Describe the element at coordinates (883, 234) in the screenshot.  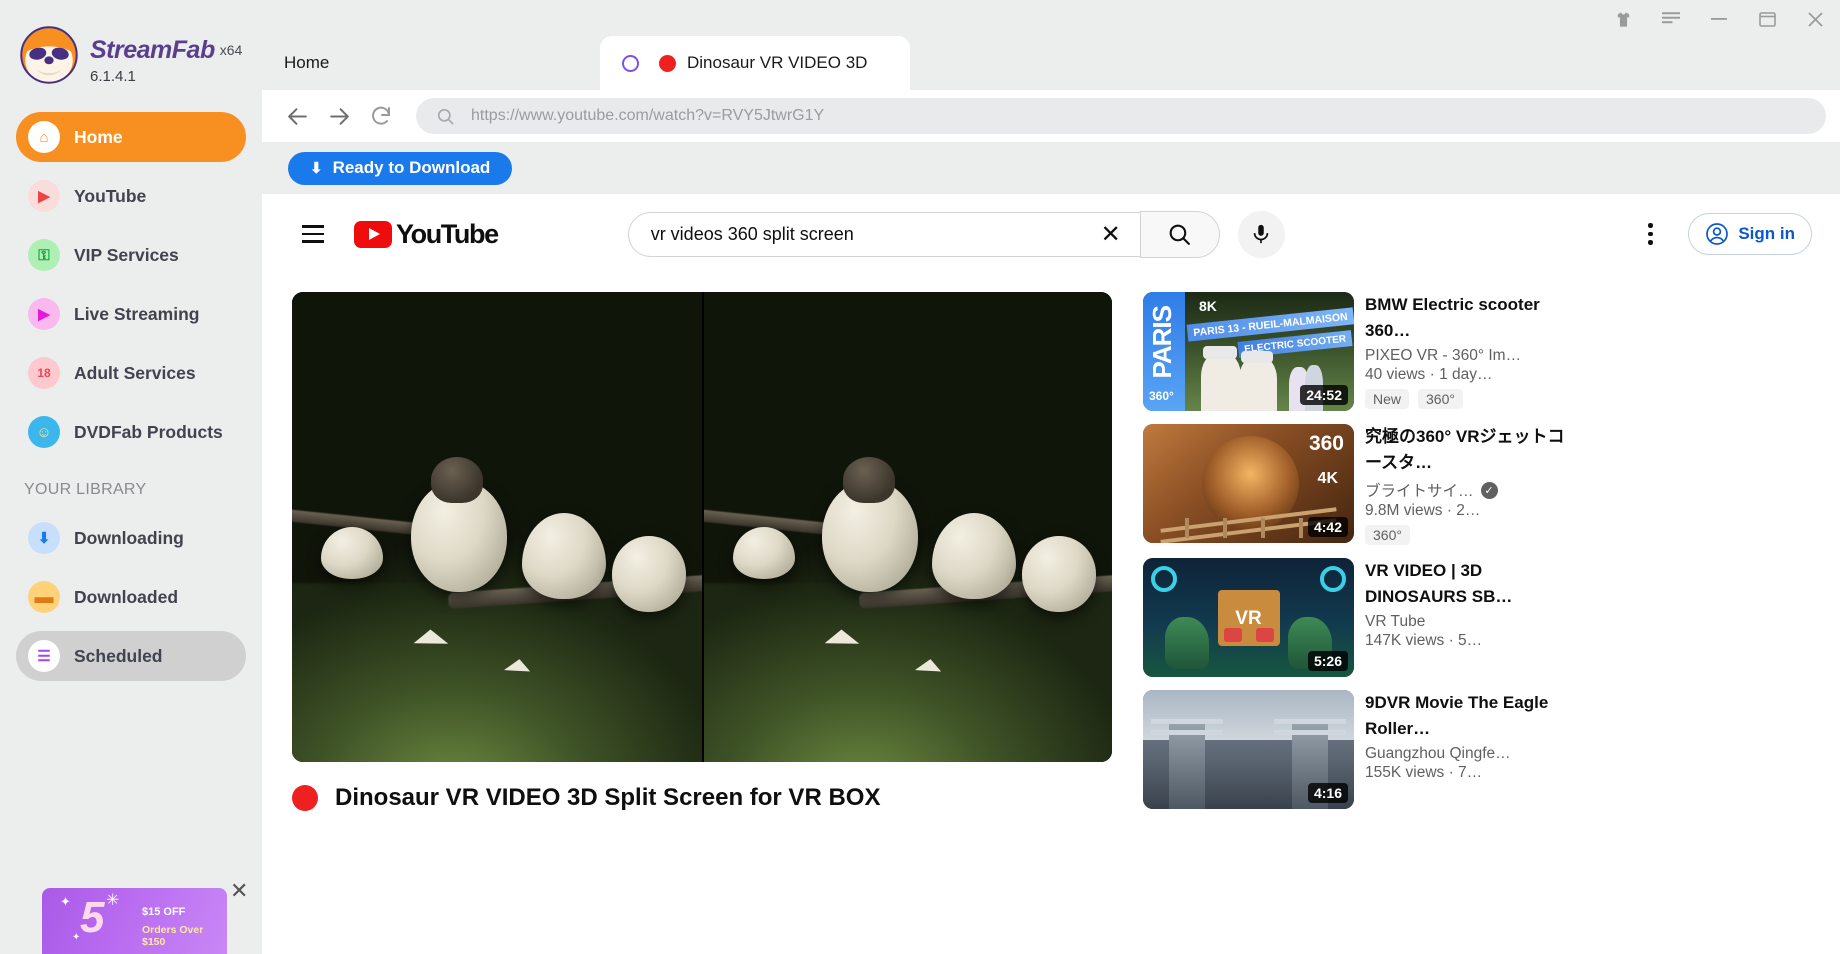
I see `search-input: vr videos 360 split screen ✕` at that location.